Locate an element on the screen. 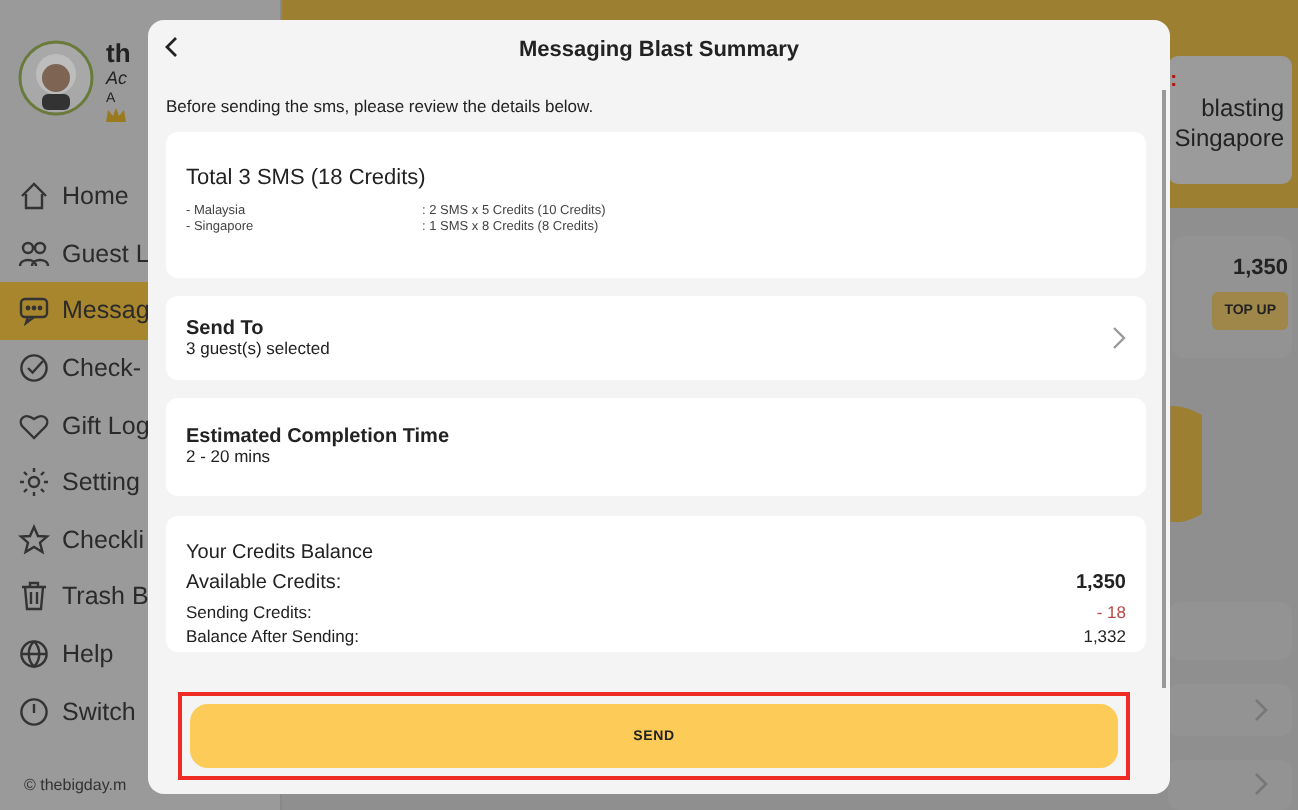 The height and width of the screenshot is (810, 1298). balance-label: Sending Credits: is located at coordinates (249, 611).